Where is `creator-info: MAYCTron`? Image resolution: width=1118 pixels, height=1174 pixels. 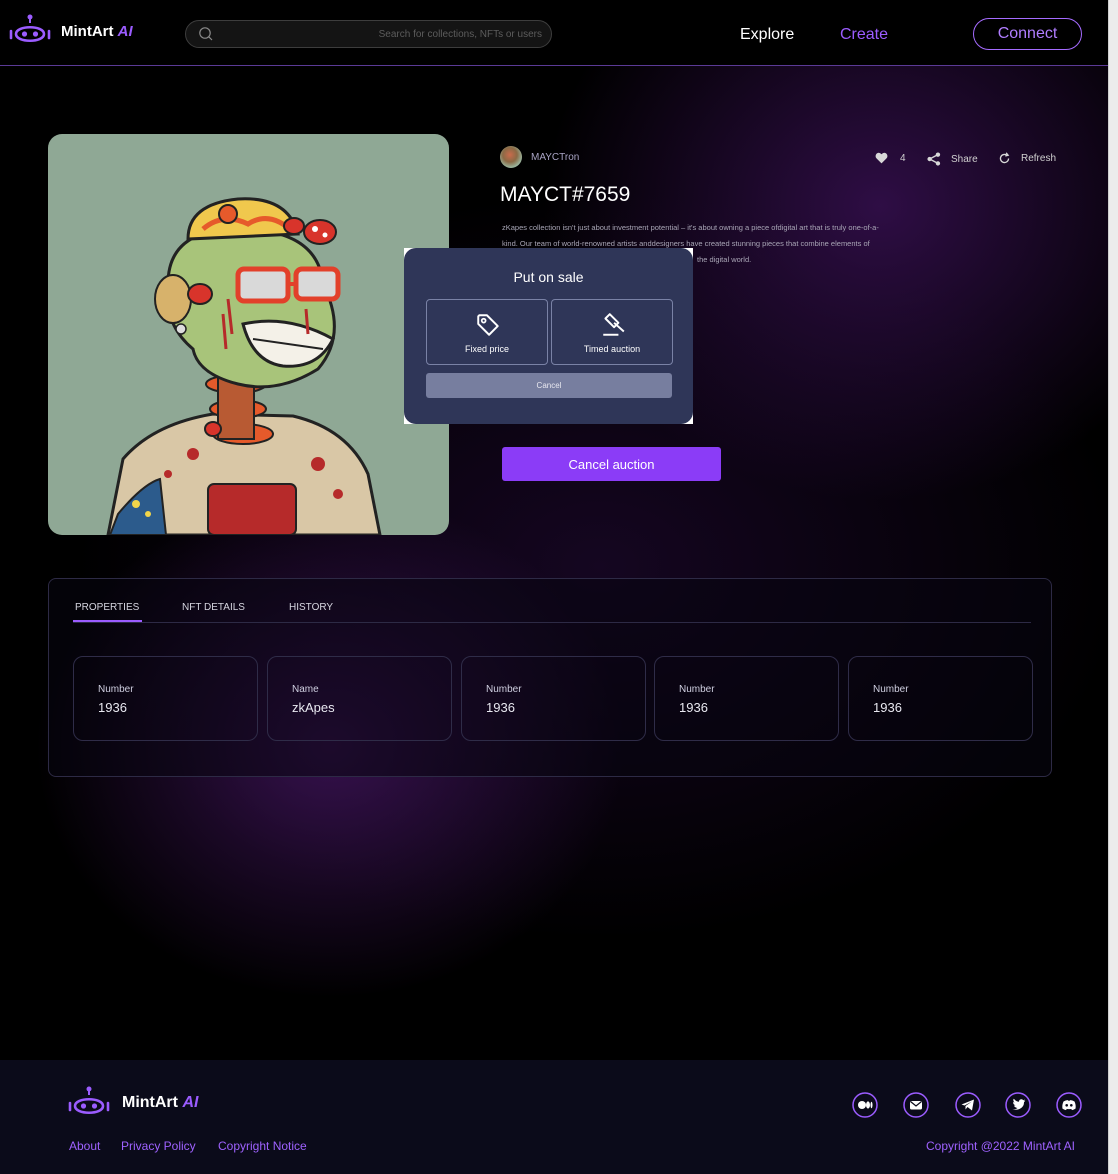 creator-info: MAYCTron is located at coordinates (539, 157).